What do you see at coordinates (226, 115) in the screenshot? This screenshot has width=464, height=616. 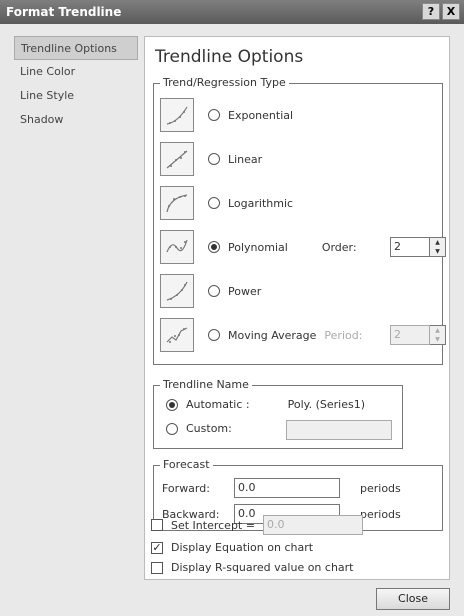 I see `trend-option-exponential: Exponential` at bounding box center [226, 115].